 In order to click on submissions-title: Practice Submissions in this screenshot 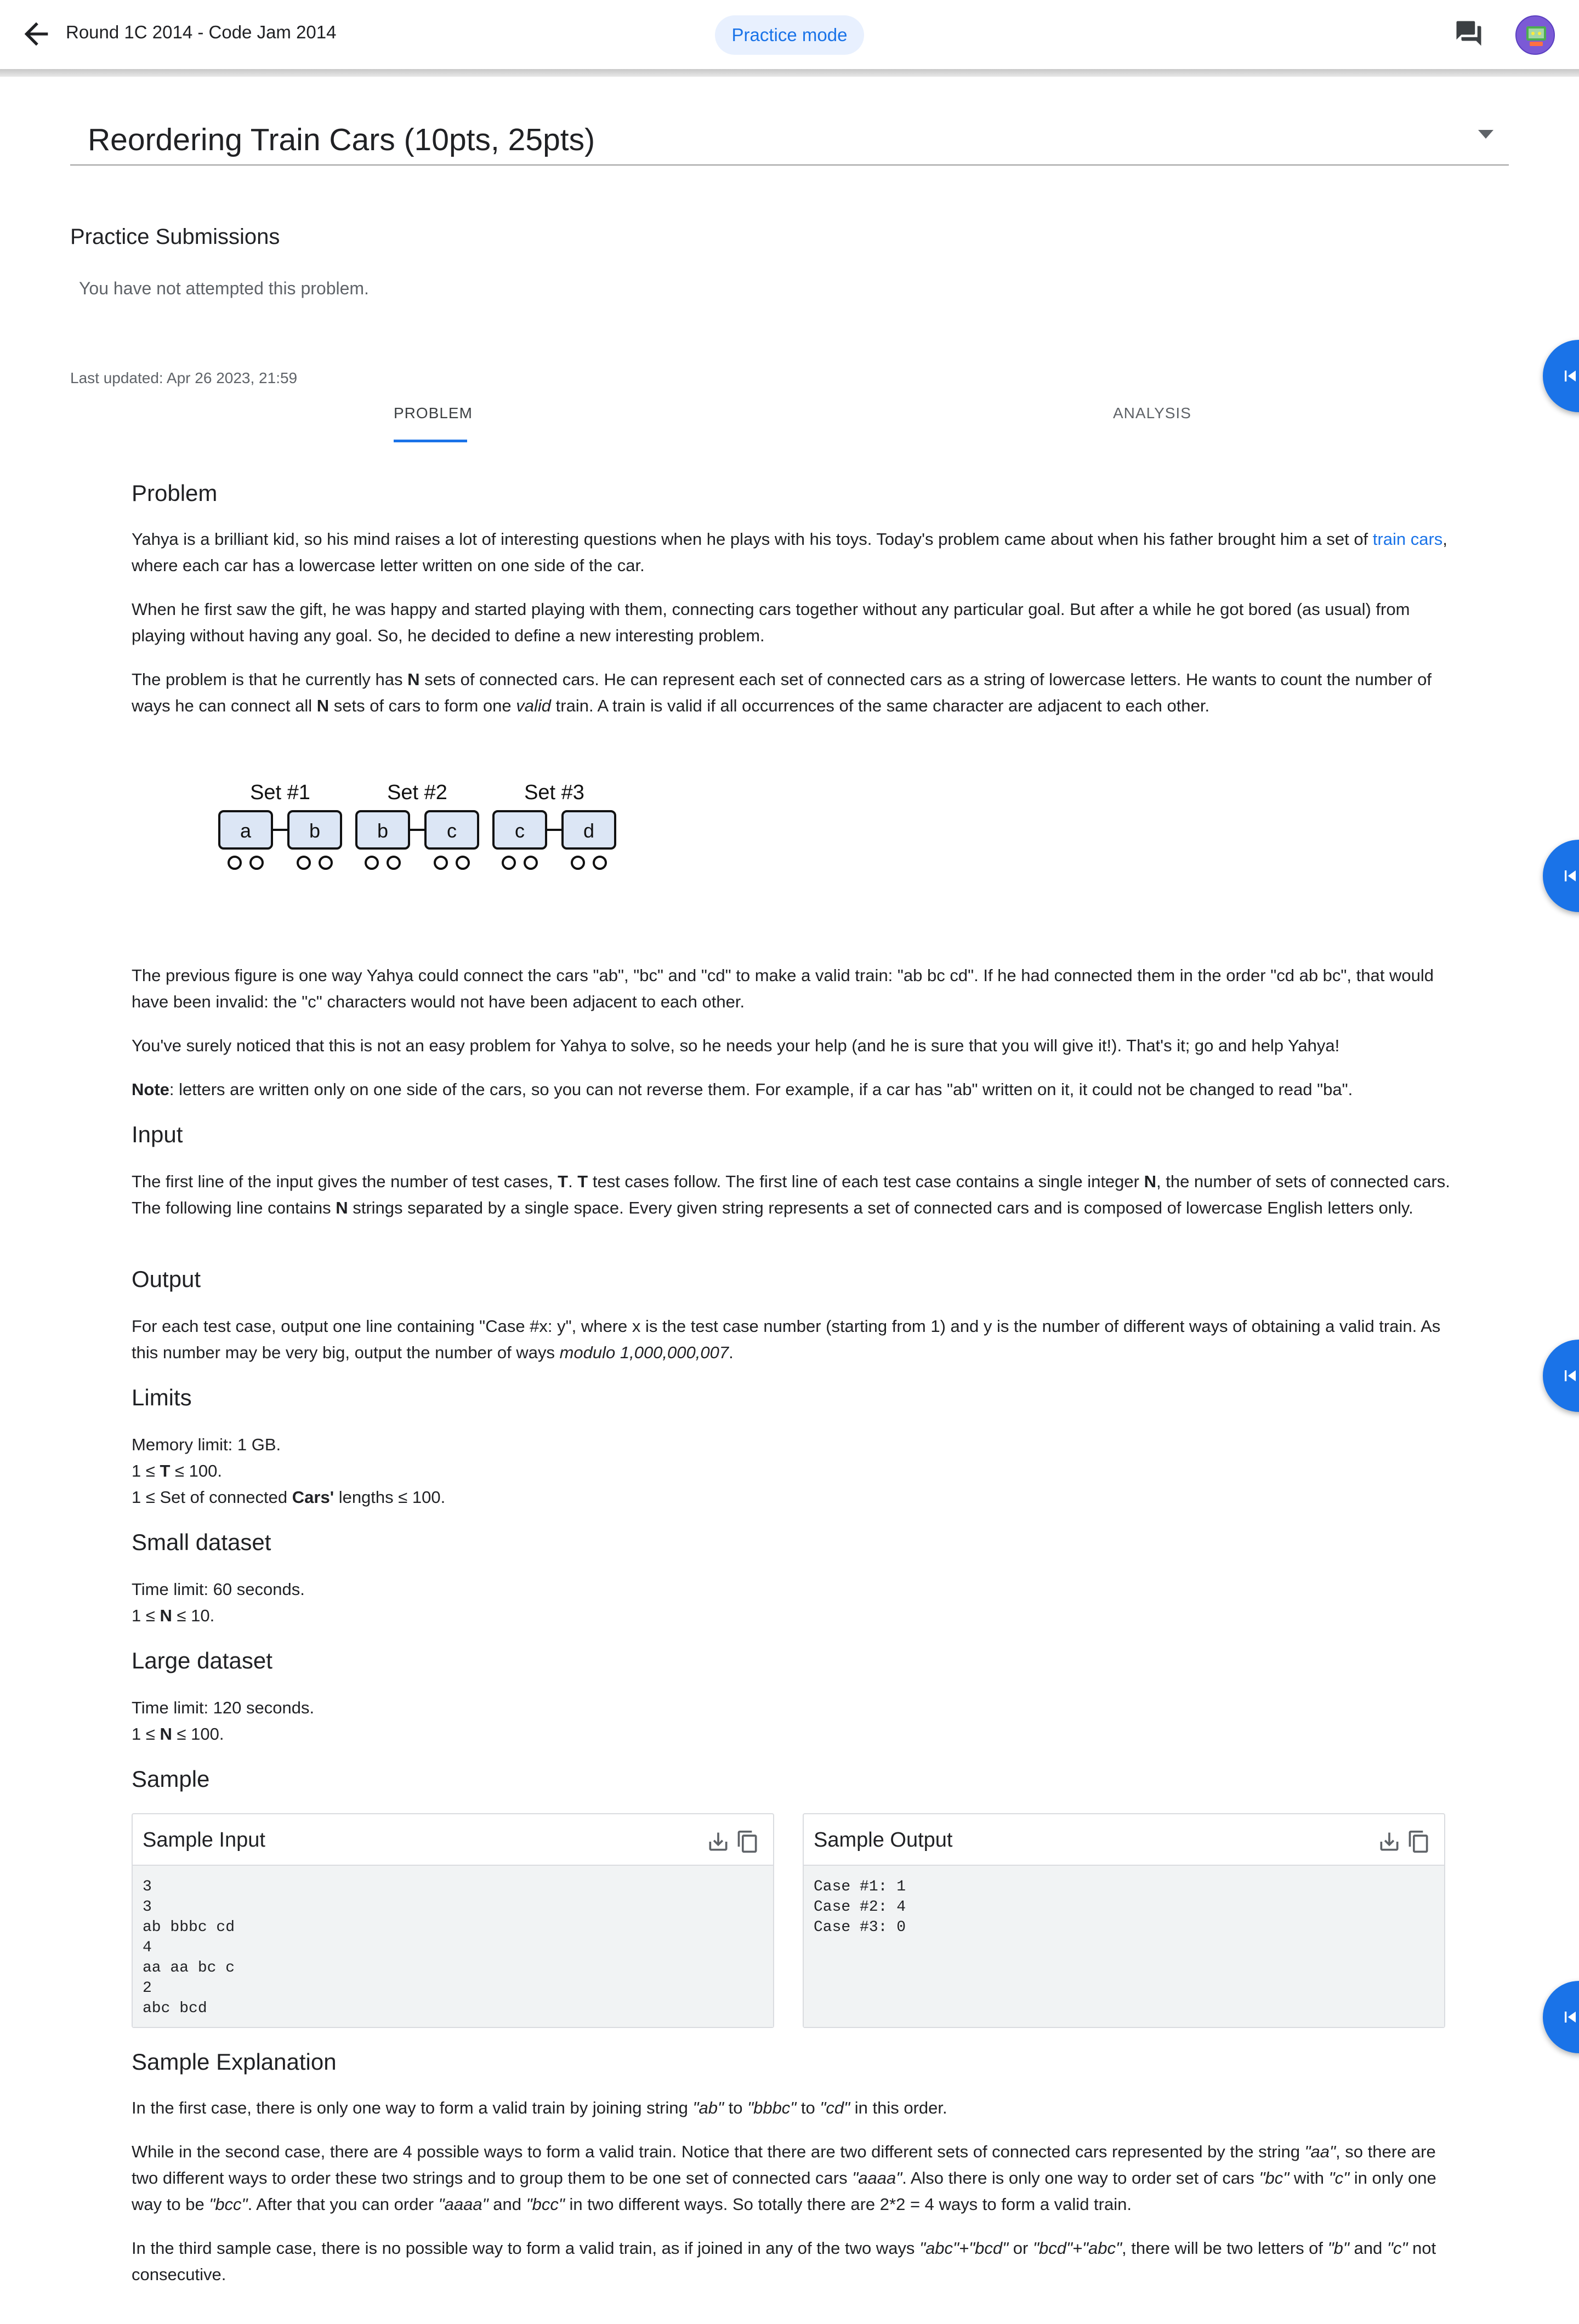, I will do `click(175, 237)`.